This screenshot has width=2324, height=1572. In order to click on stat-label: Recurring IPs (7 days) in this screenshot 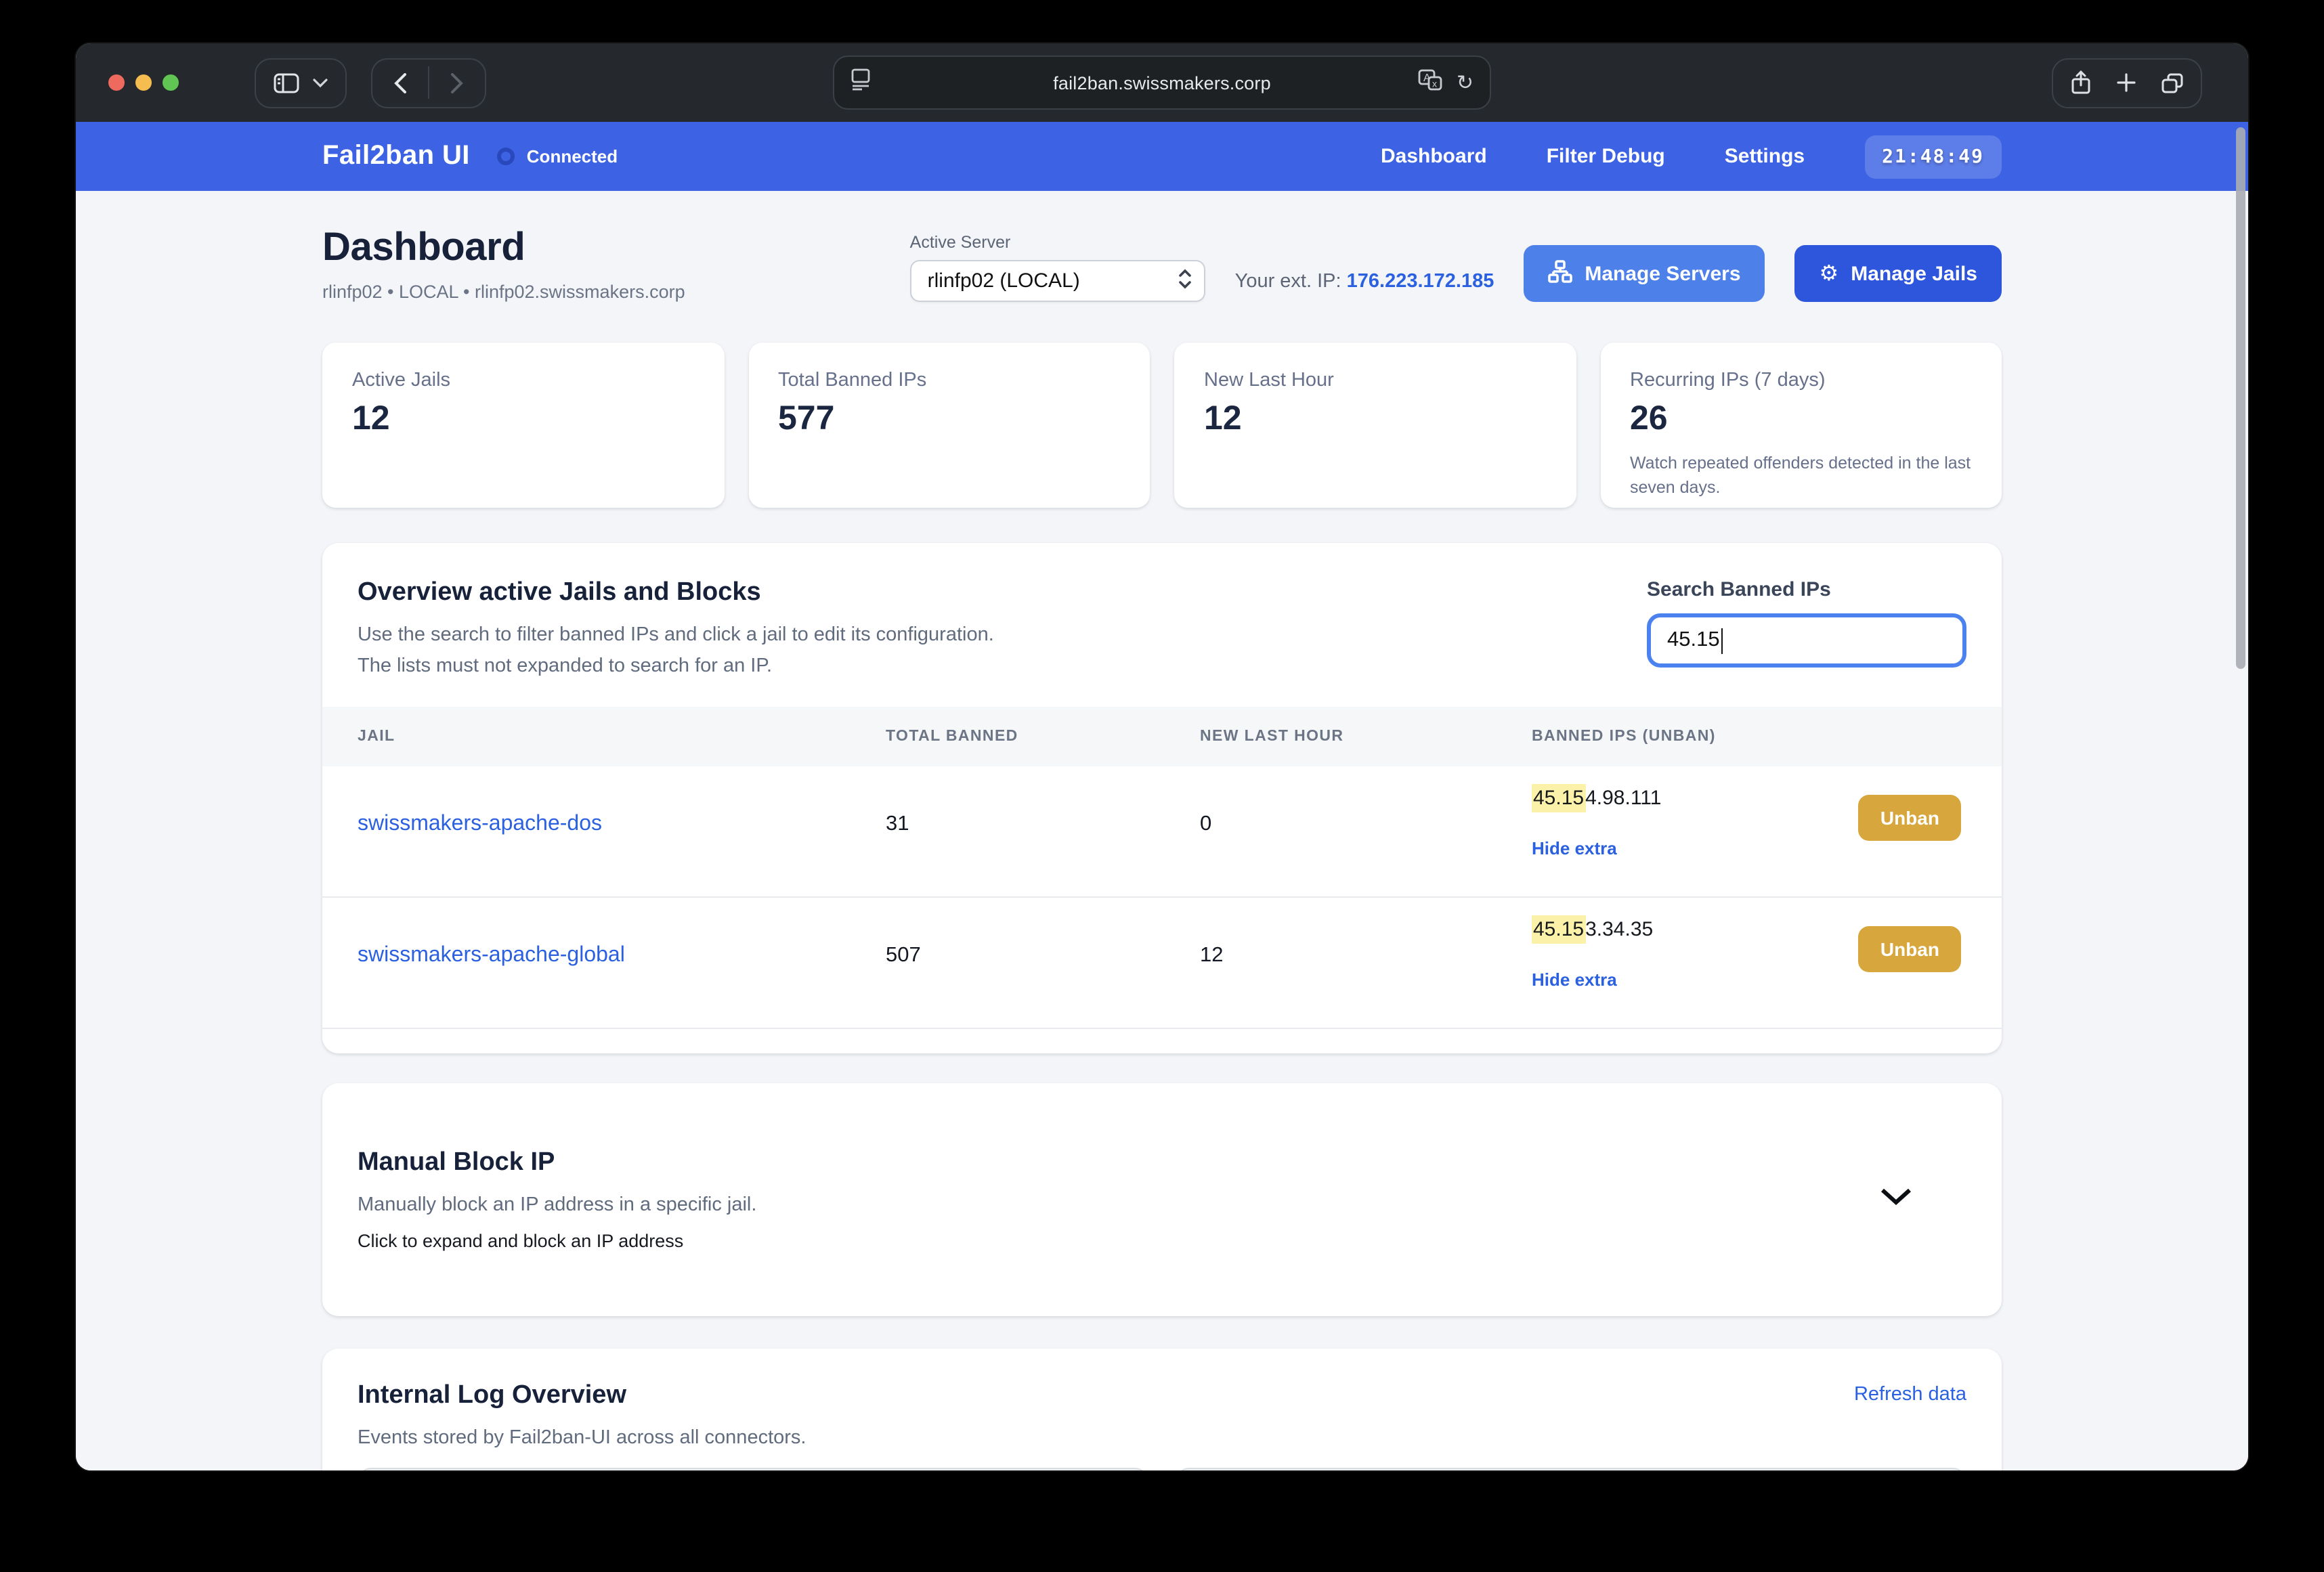, I will do `click(1728, 381)`.